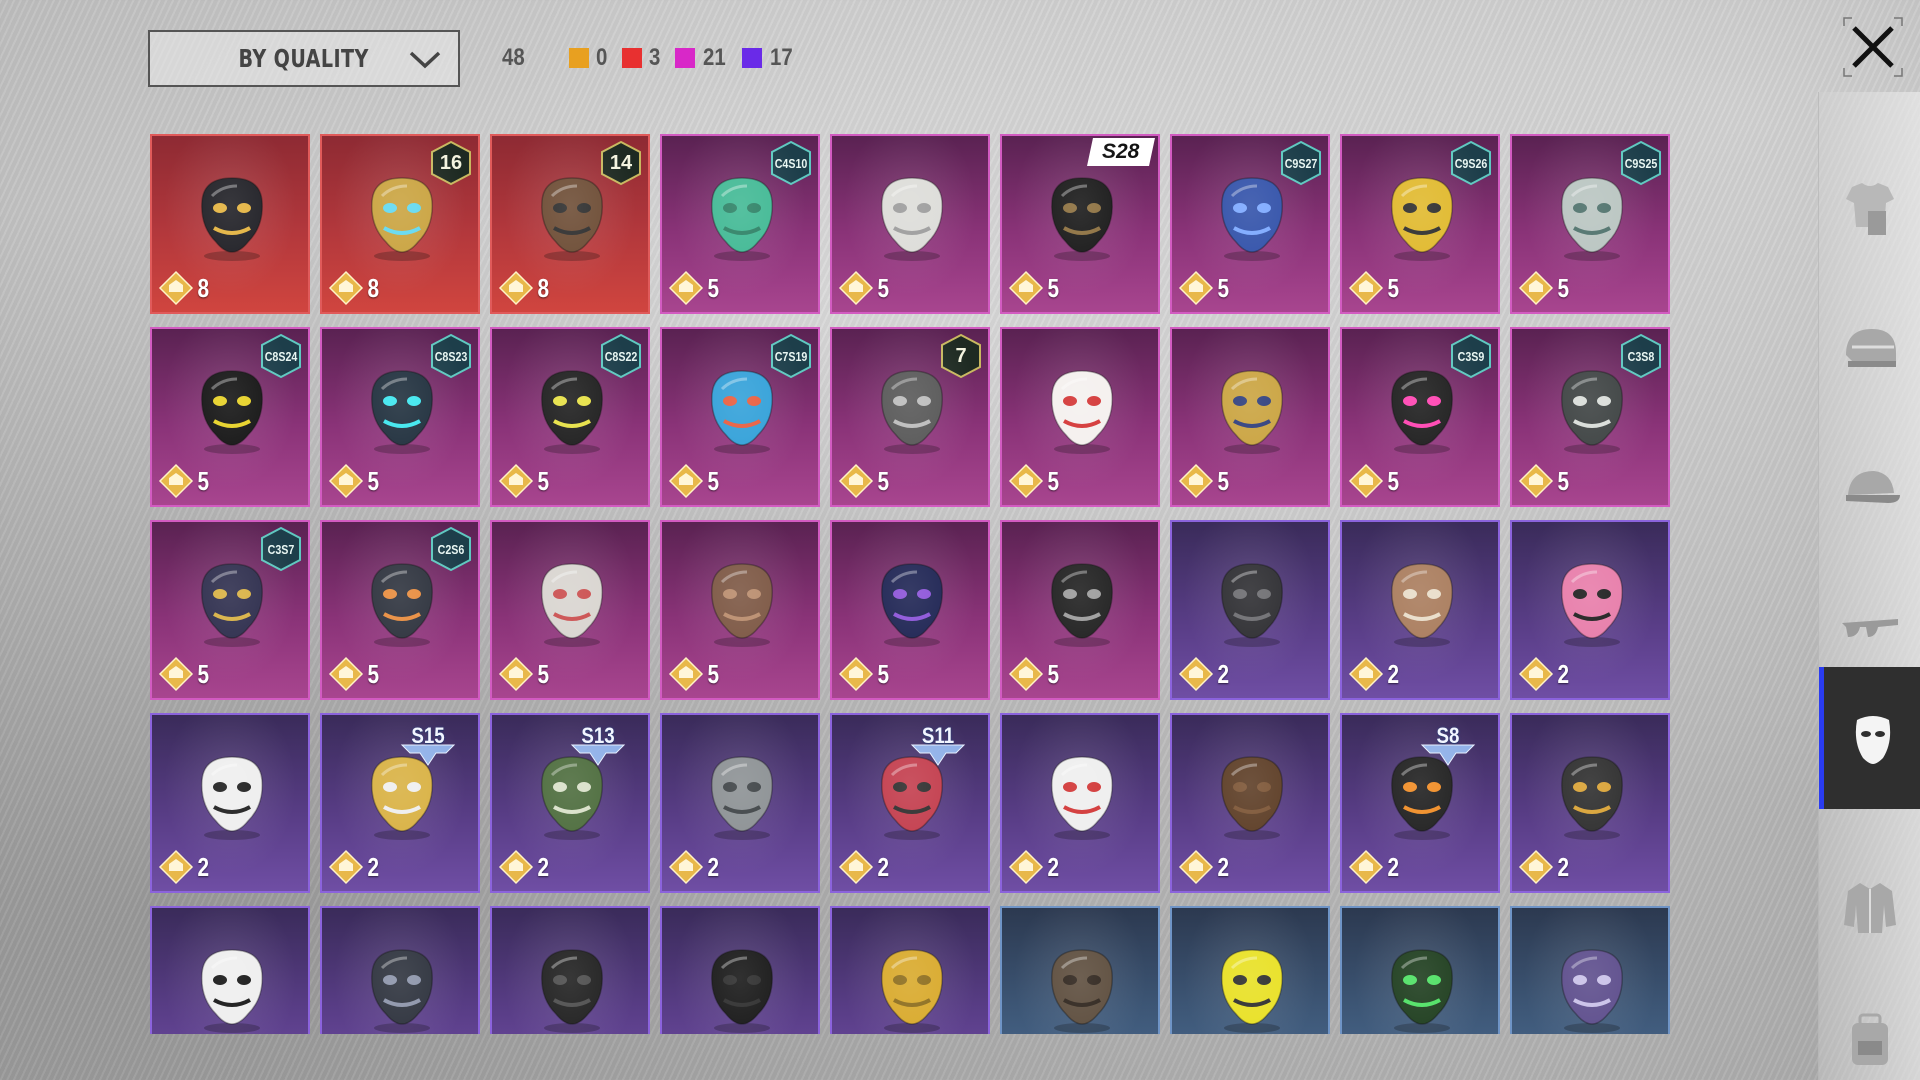  I want to click on backpack-tab, so click(1869, 1024).